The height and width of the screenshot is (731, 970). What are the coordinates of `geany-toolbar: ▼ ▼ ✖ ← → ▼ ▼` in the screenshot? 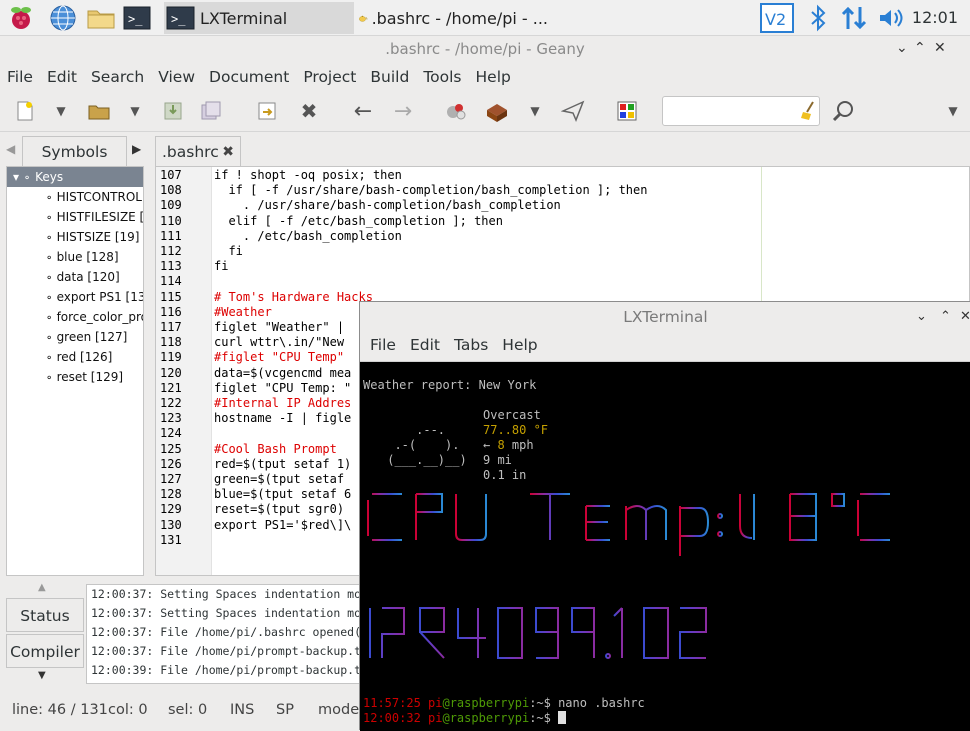 It's located at (485, 112).